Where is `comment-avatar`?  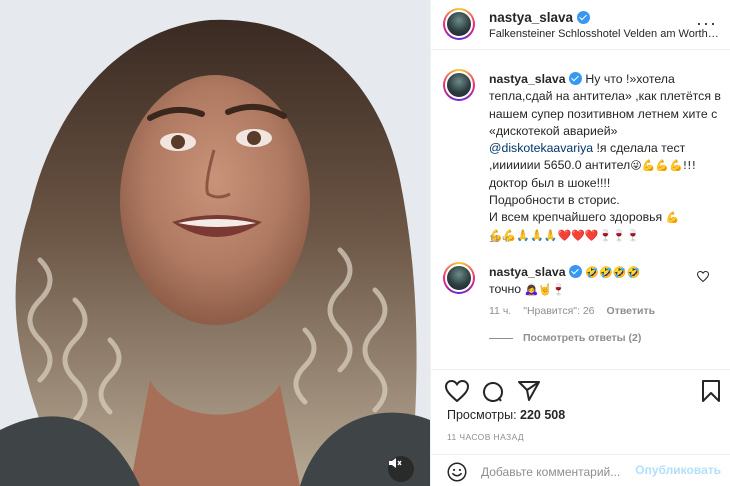
comment-avatar is located at coordinates (459, 278).